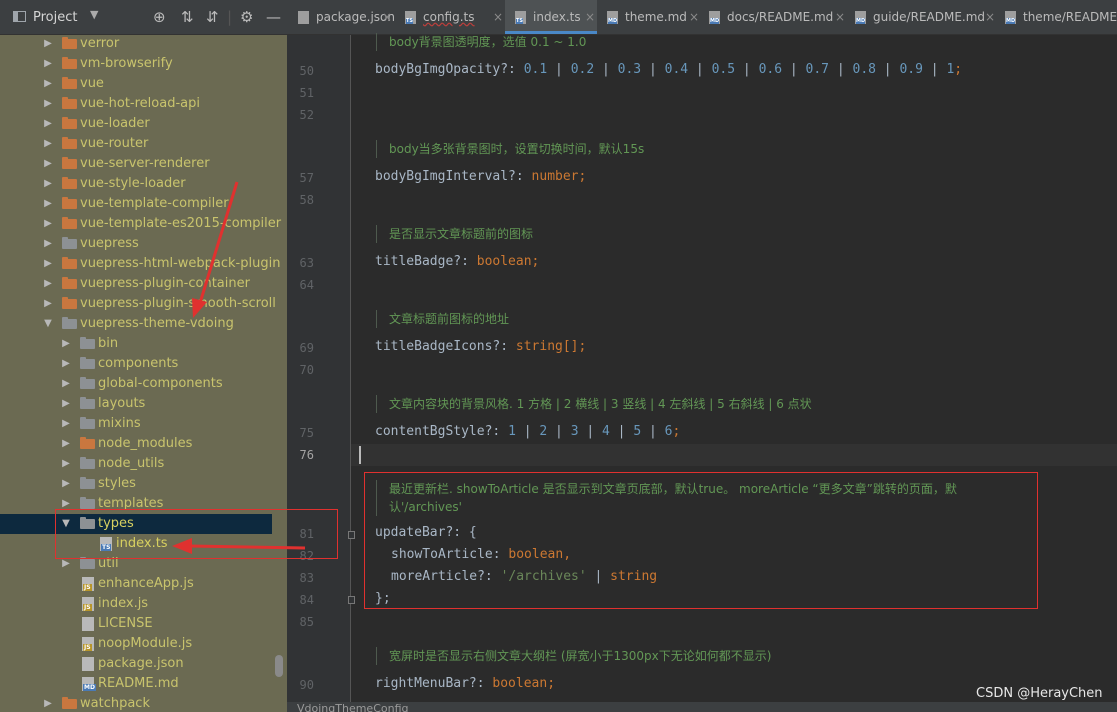 The height and width of the screenshot is (712, 1117). What do you see at coordinates (143, 224) in the screenshot?
I see `tree-folder: ▶ vue-template-es2015-compiler` at bounding box center [143, 224].